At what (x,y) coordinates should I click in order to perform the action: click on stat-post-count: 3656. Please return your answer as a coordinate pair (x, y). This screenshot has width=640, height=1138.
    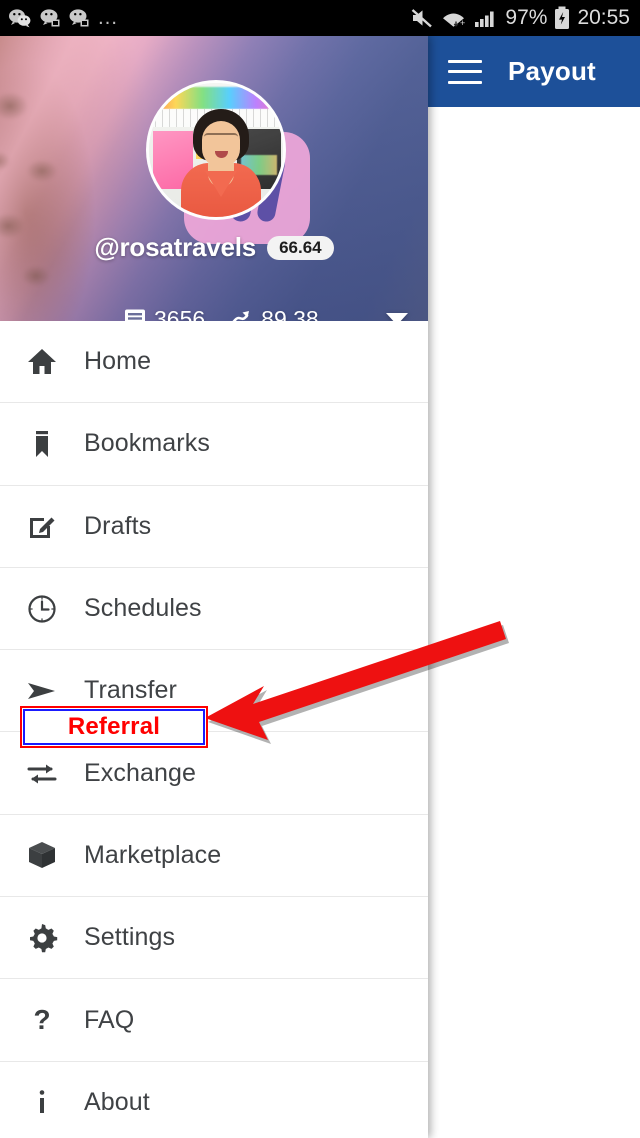
    Looking at the image, I should click on (165, 313).